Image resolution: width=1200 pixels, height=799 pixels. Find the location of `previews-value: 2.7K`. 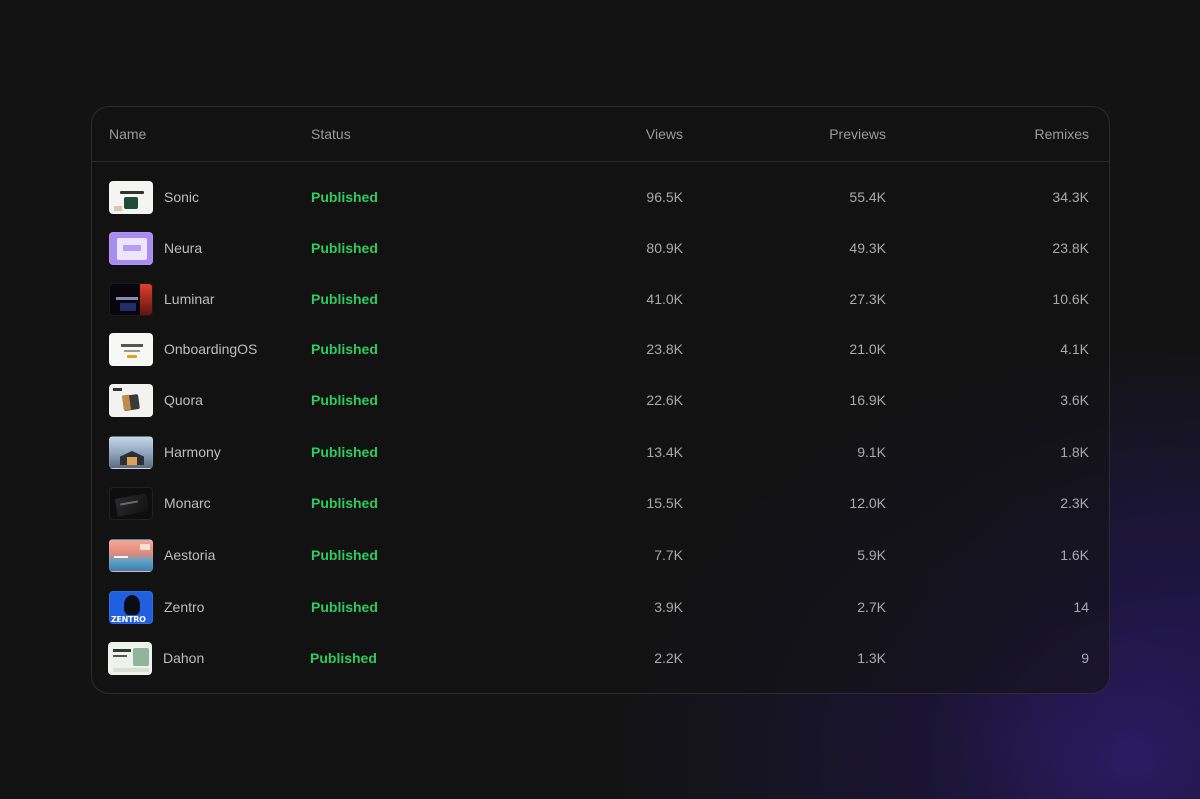

previews-value: 2.7K is located at coordinates (871, 607).